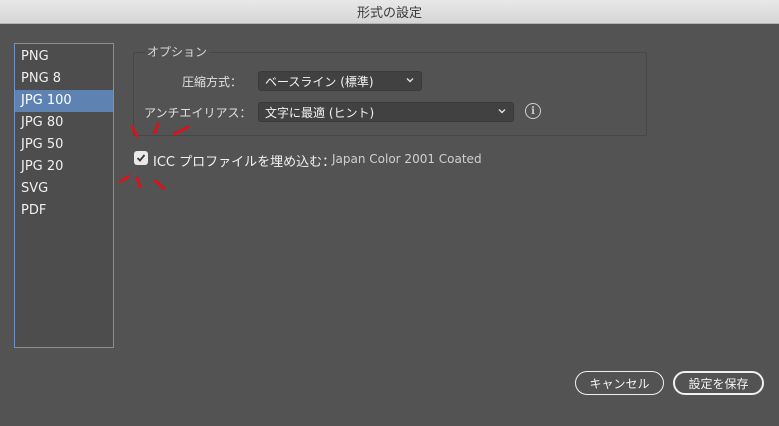 The width and height of the screenshot is (779, 426). I want to click on format-item-png8: PNG 8, so click(64, 79).